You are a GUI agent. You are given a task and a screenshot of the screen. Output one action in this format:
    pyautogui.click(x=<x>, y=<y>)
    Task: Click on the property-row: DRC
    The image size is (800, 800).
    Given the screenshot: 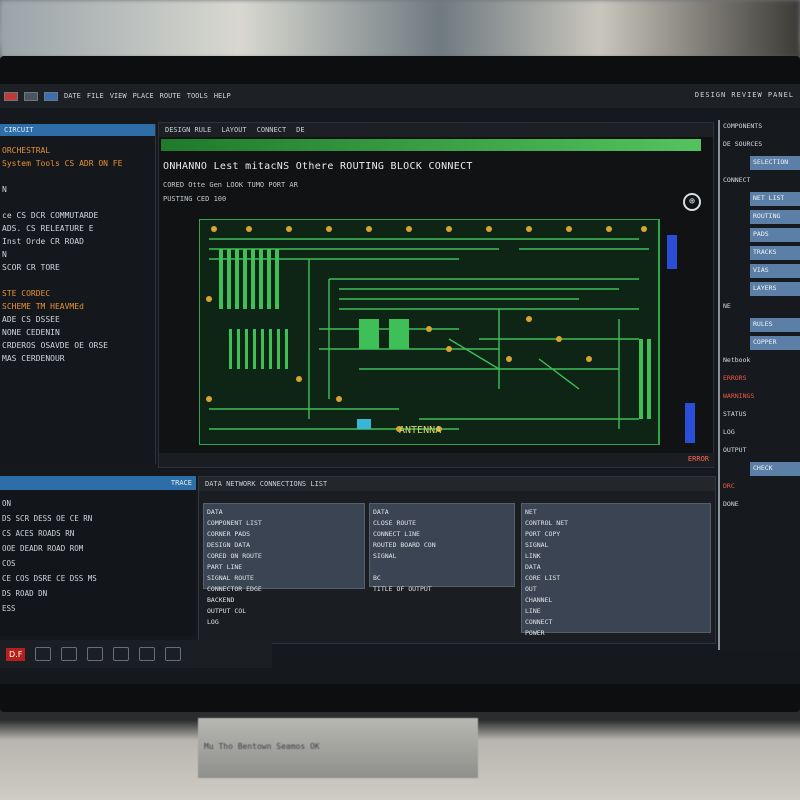 What is the action you would take?
    pyautogui.click(x=760, y=487)
    